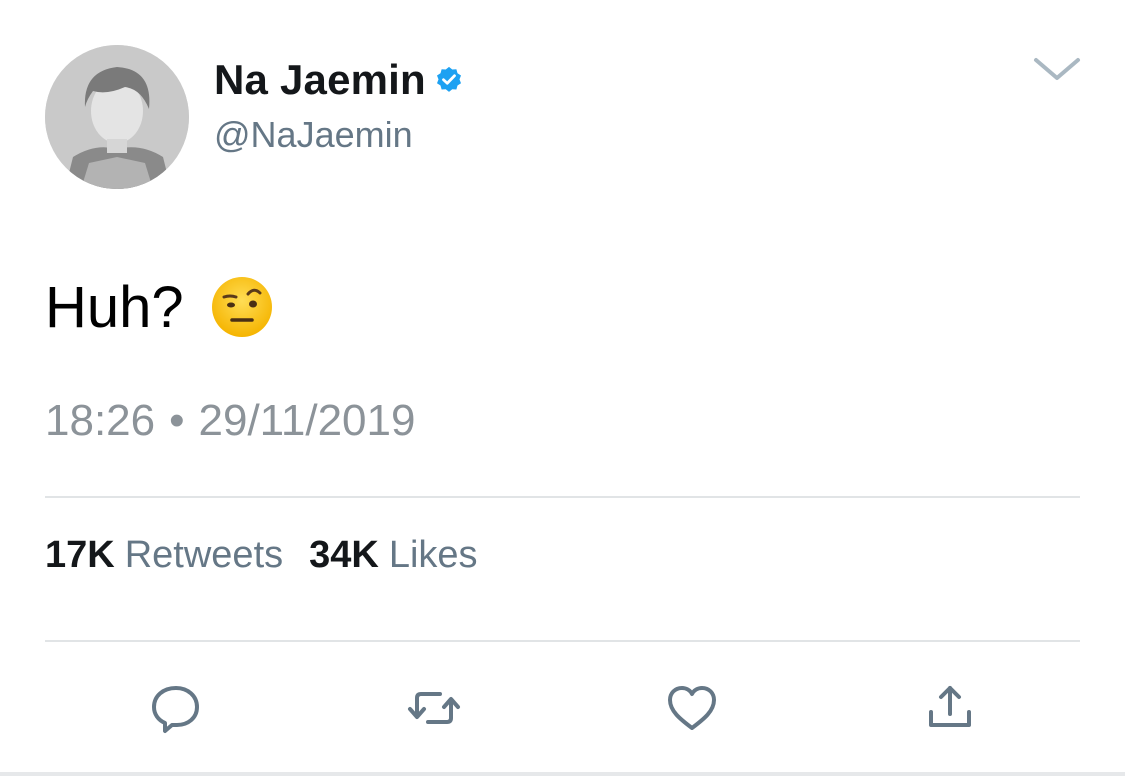 The width and height of the screenshot is (1125, 776). What do you see at coordinates (320, 80) in the screenshot?
I see `author-display-name: Na Jaemin` at bounding box center [320, 80].